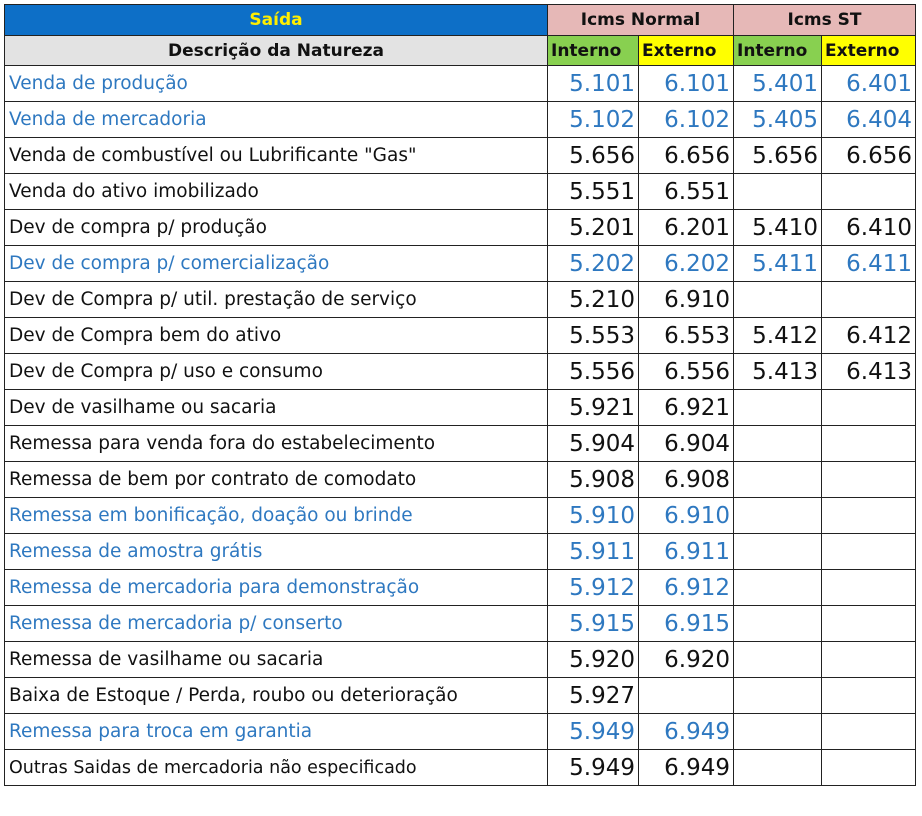 This screenshot has height=816, width=922. Describe the element at coordinates (276, 623) in the screenshot. I see `nature-description-cell: Remessa de mercadoria p/ conserto` at that location.